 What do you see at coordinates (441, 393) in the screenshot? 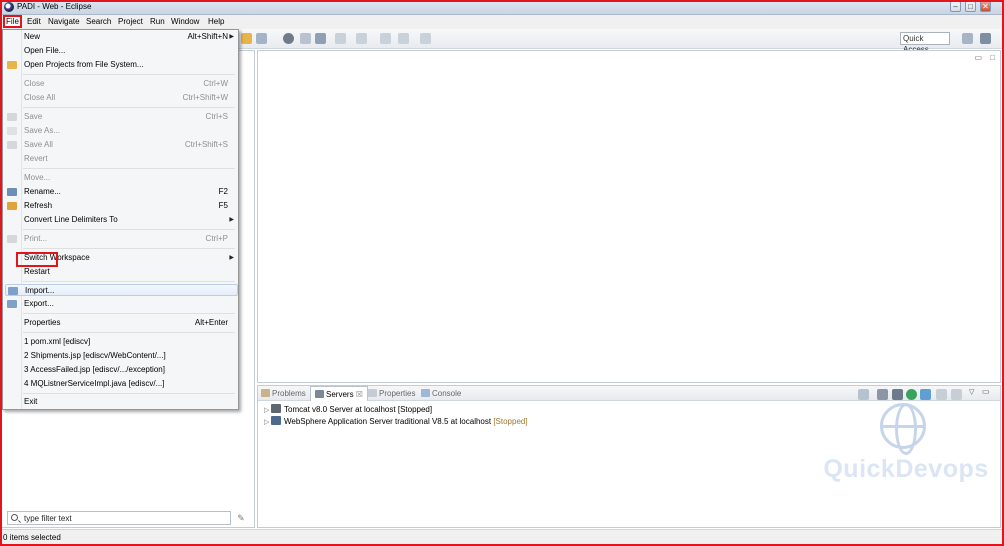
I see `tab-console: Console` at bounding box center [441, 393].